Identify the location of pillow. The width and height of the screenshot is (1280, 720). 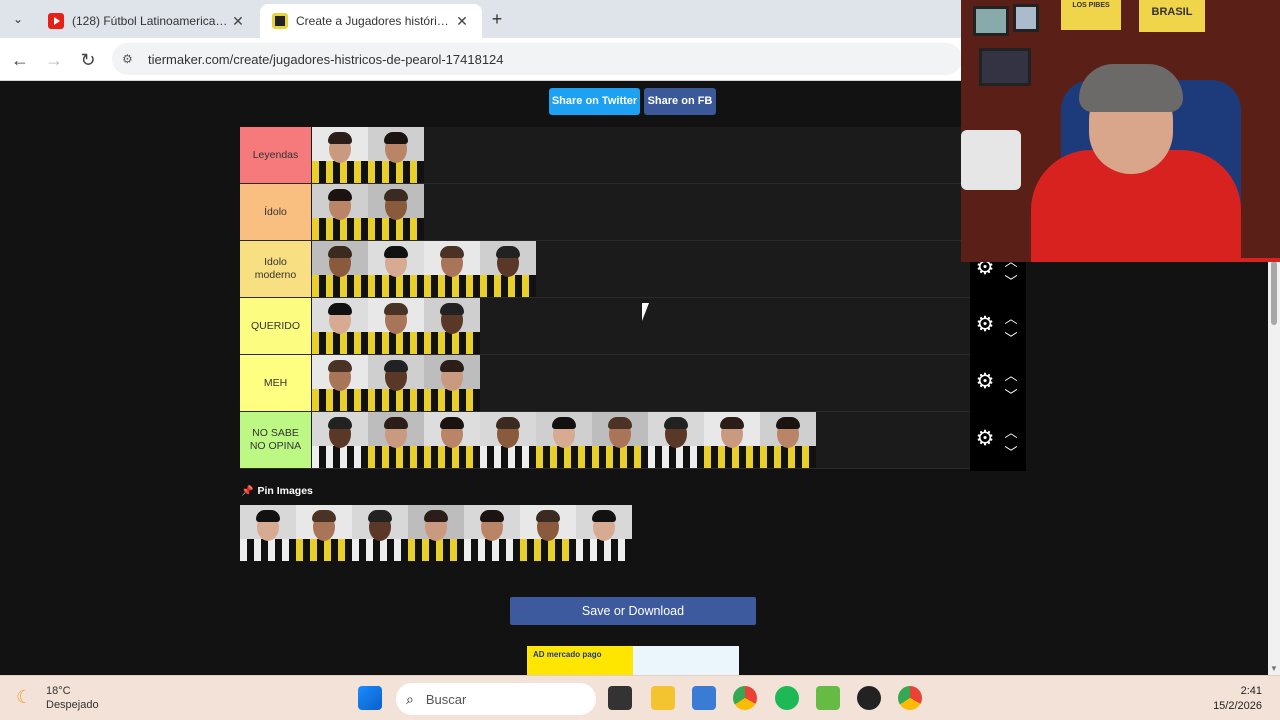
(991, 160).